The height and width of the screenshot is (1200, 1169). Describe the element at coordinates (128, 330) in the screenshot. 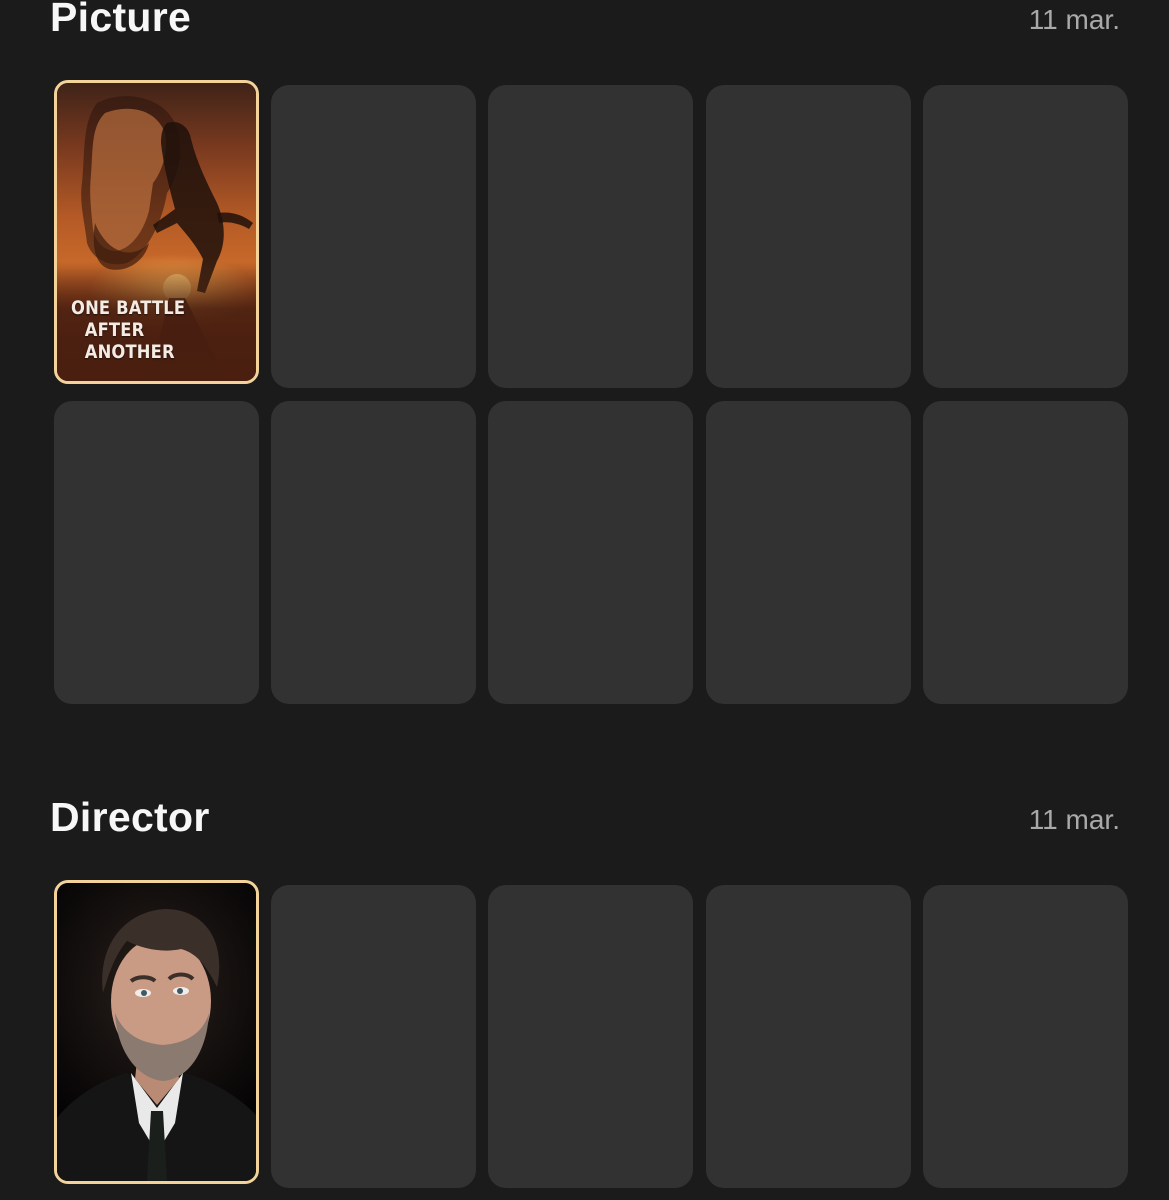

I see `poster-title-text: ONE BATTLE AFTER ANOTHER` at that location.